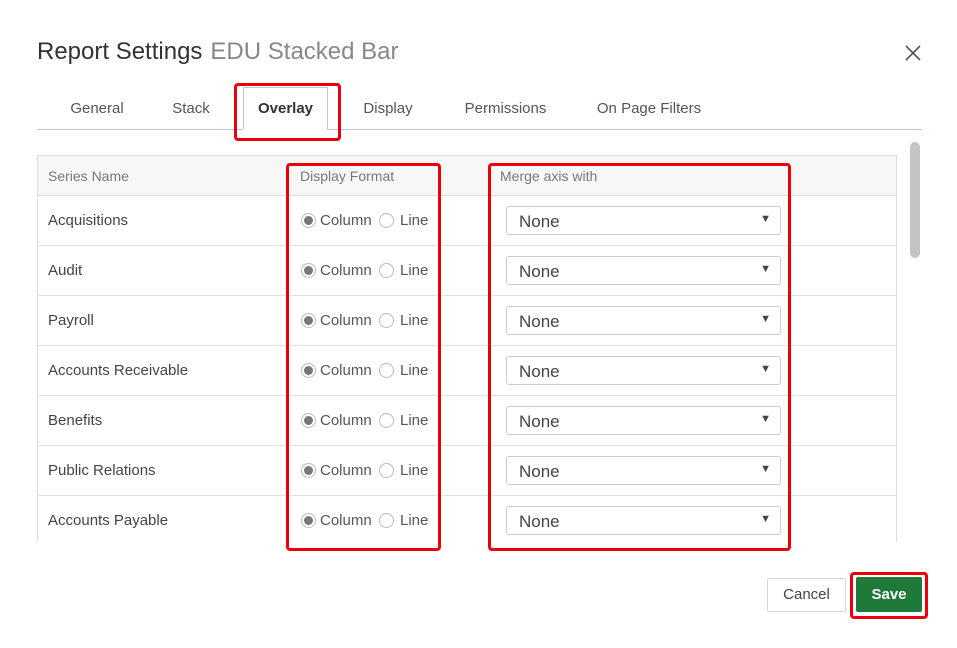 The height and width of the screenshot is (648, 957). What do you see at coordinates (108, 520) in the screenshot?
I see `series-name: Accounts Payable` at bounding box center [108, 520].